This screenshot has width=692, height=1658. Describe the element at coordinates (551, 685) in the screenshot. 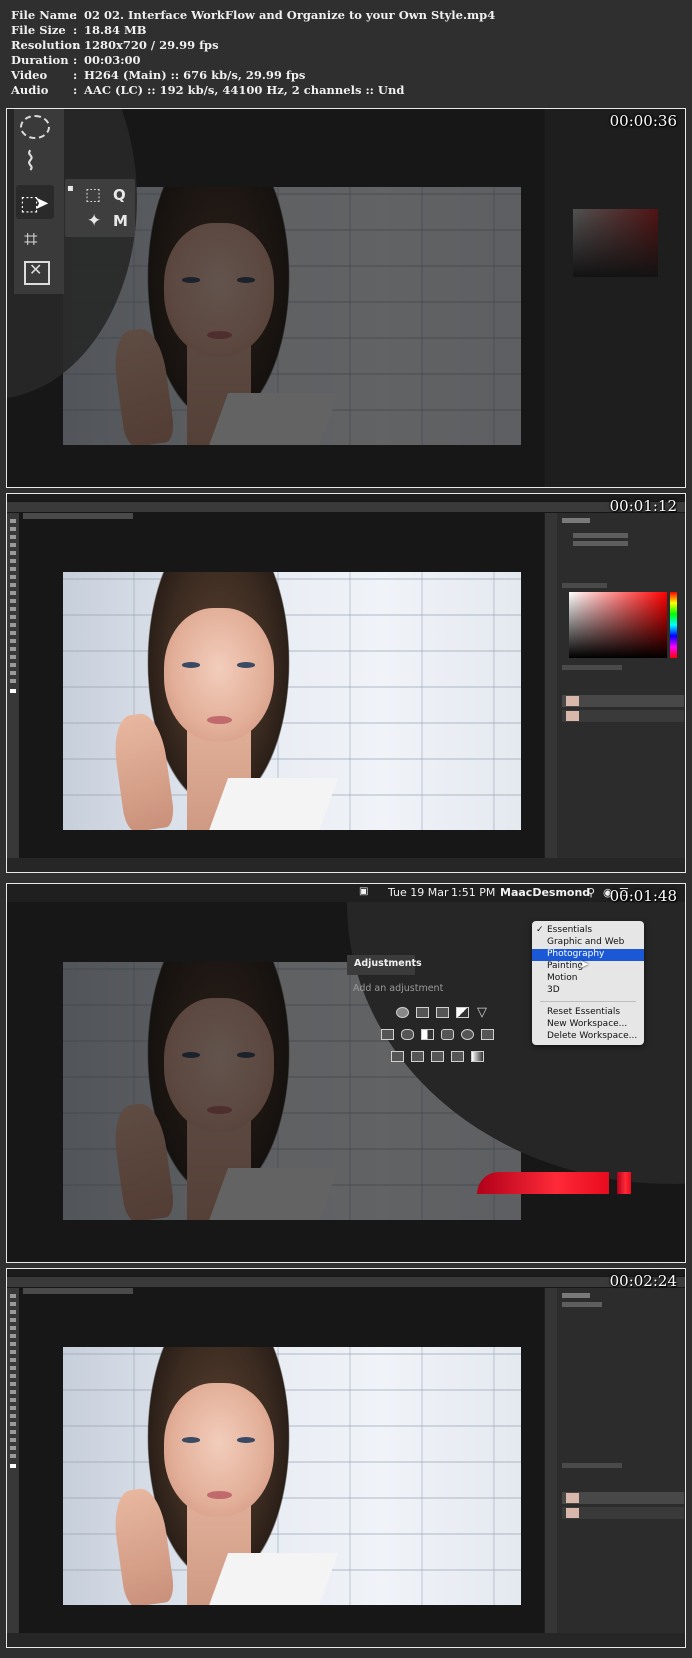

I see `panel-icons-strip` at that location.